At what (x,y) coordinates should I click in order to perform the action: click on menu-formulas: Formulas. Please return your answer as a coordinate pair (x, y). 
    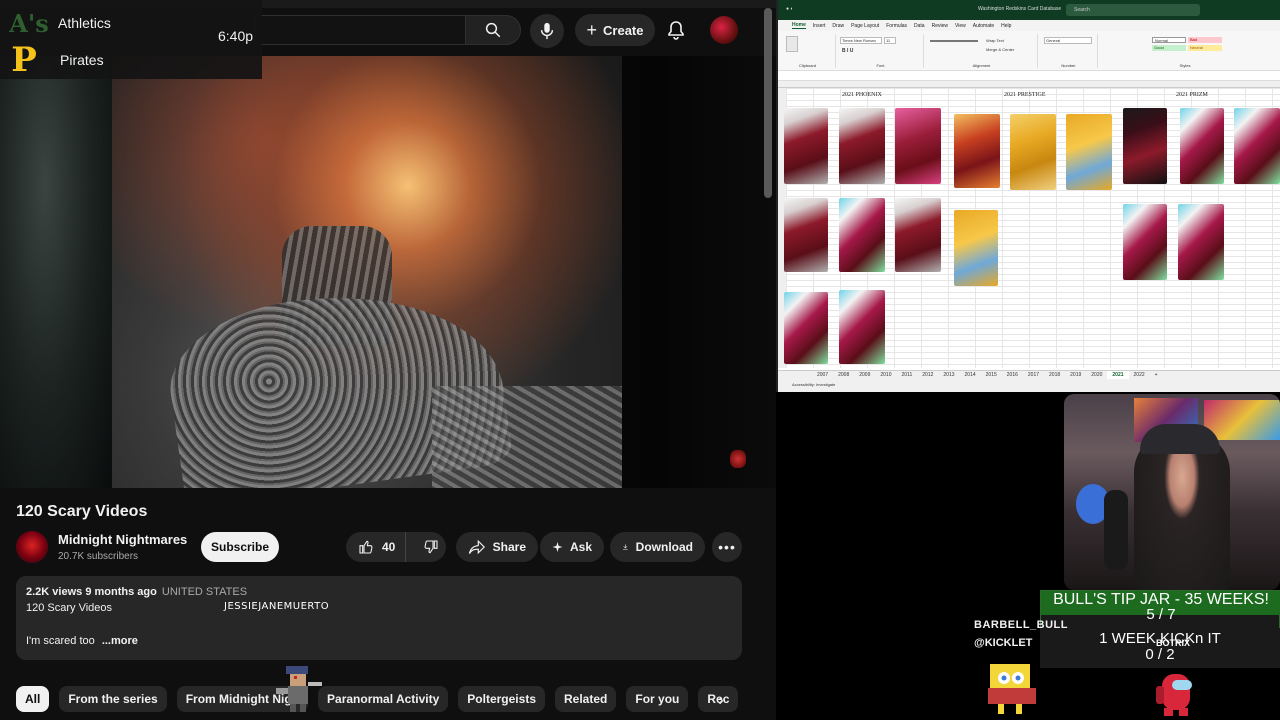
    Looking at the image, I should click on (896, 26).